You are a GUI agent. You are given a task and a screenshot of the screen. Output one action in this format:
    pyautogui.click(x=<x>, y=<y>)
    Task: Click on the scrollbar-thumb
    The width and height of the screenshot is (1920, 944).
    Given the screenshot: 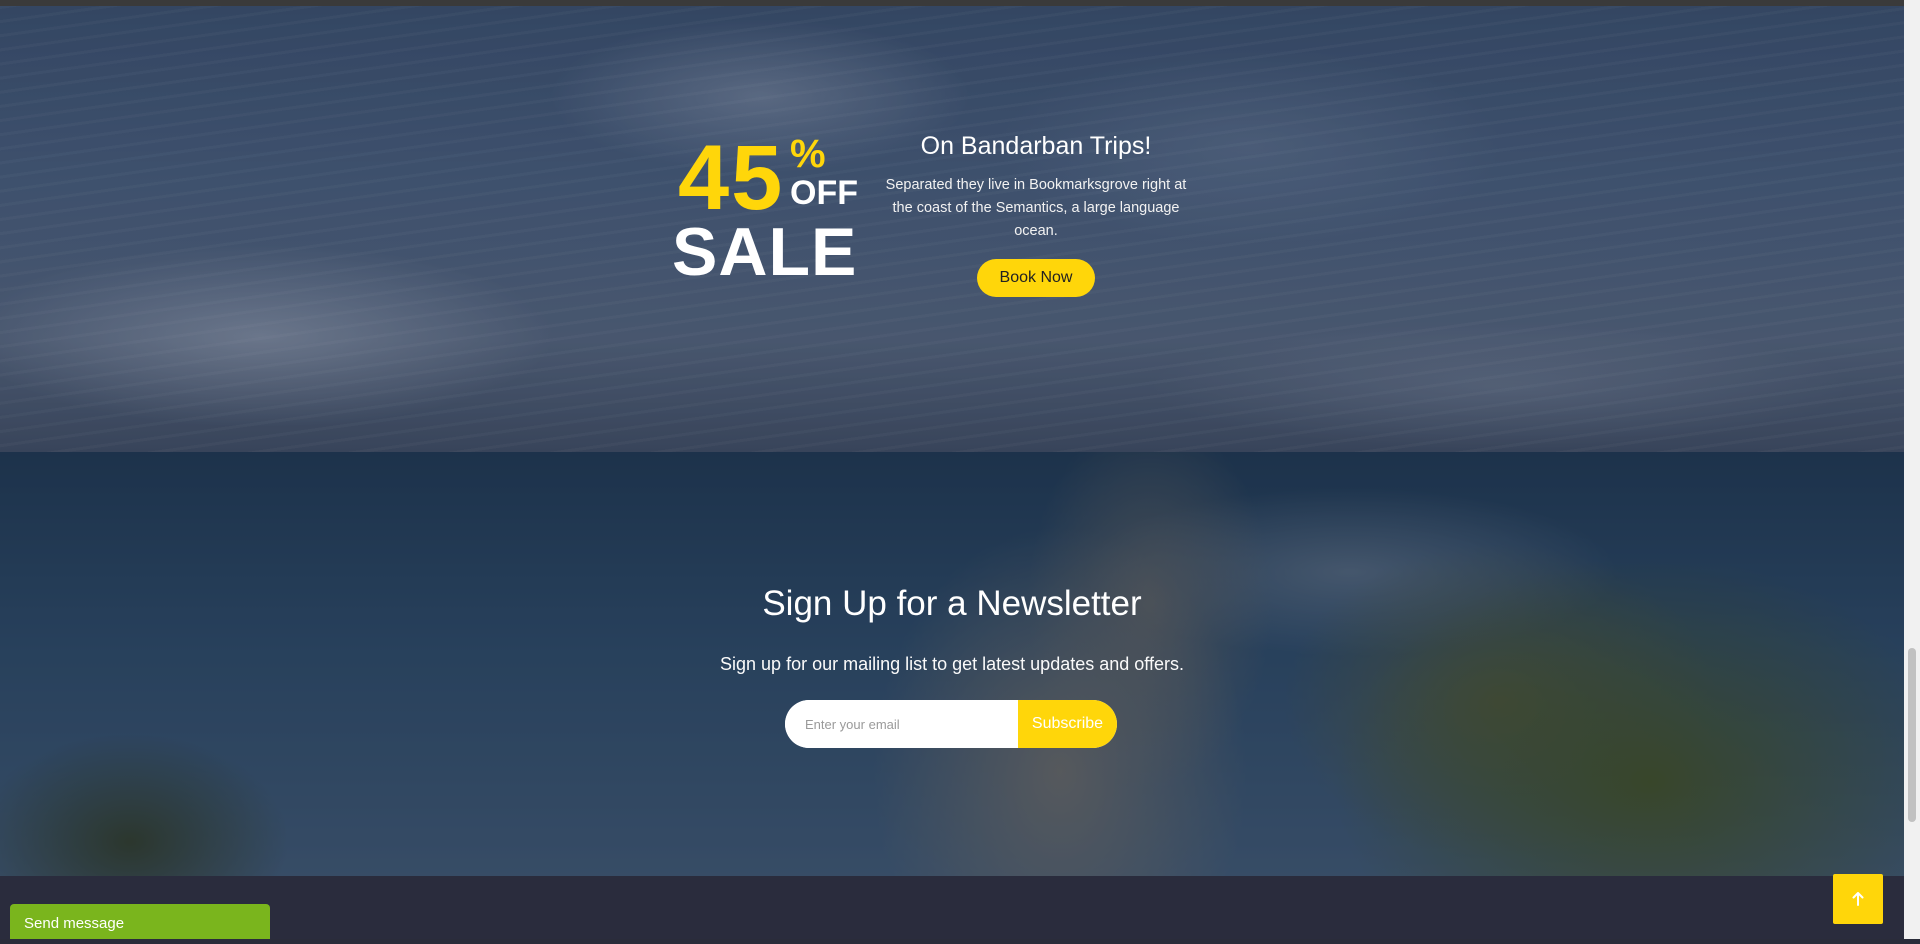 What is the action you would take?
    pyautogui.click(x=1912, y=735)
    